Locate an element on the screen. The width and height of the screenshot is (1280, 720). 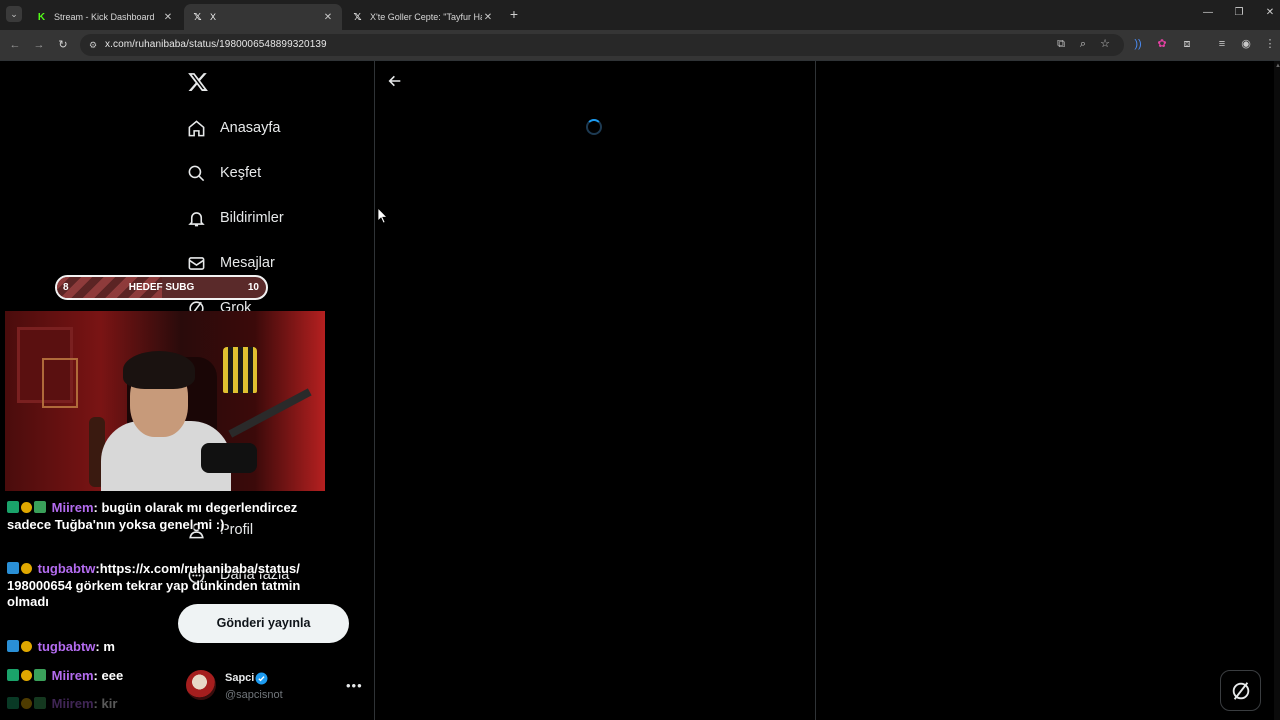
nav-home: Anasayfa is located at coordinates (233, 128).